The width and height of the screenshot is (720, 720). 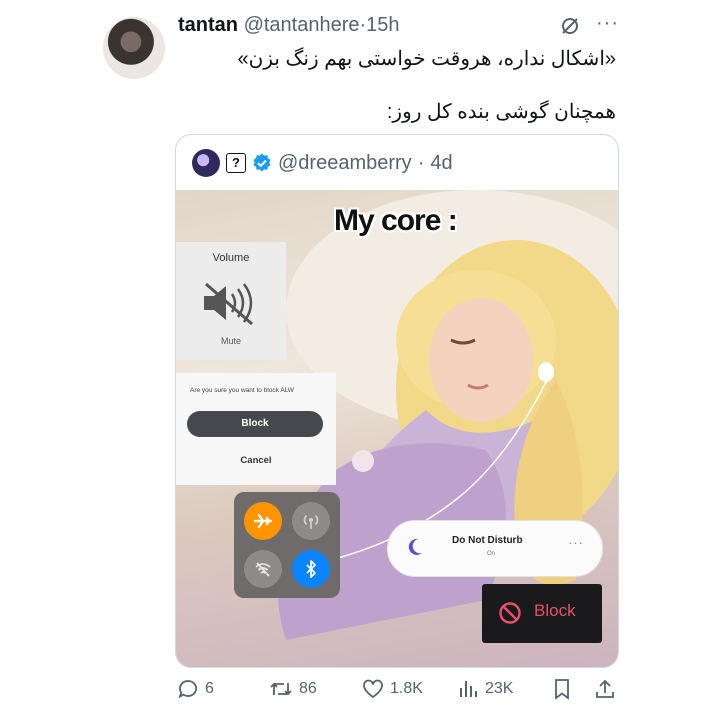 What do you see at coordinates (499, 688) in the screenshot?
I see `views-count: 23K` at bounding box center [499, 688].